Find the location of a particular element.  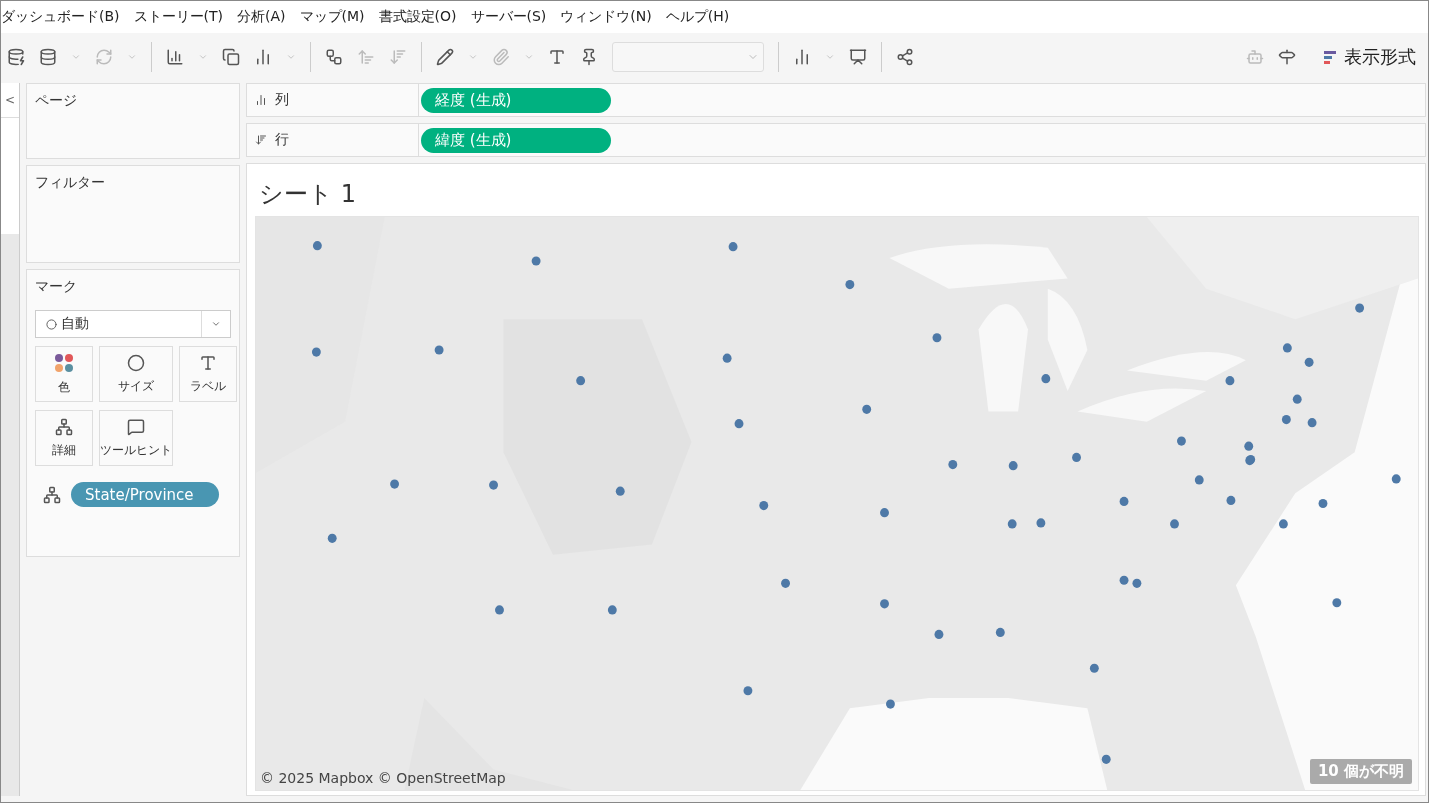

signpost-icon is located at coordinates (1287, 57).